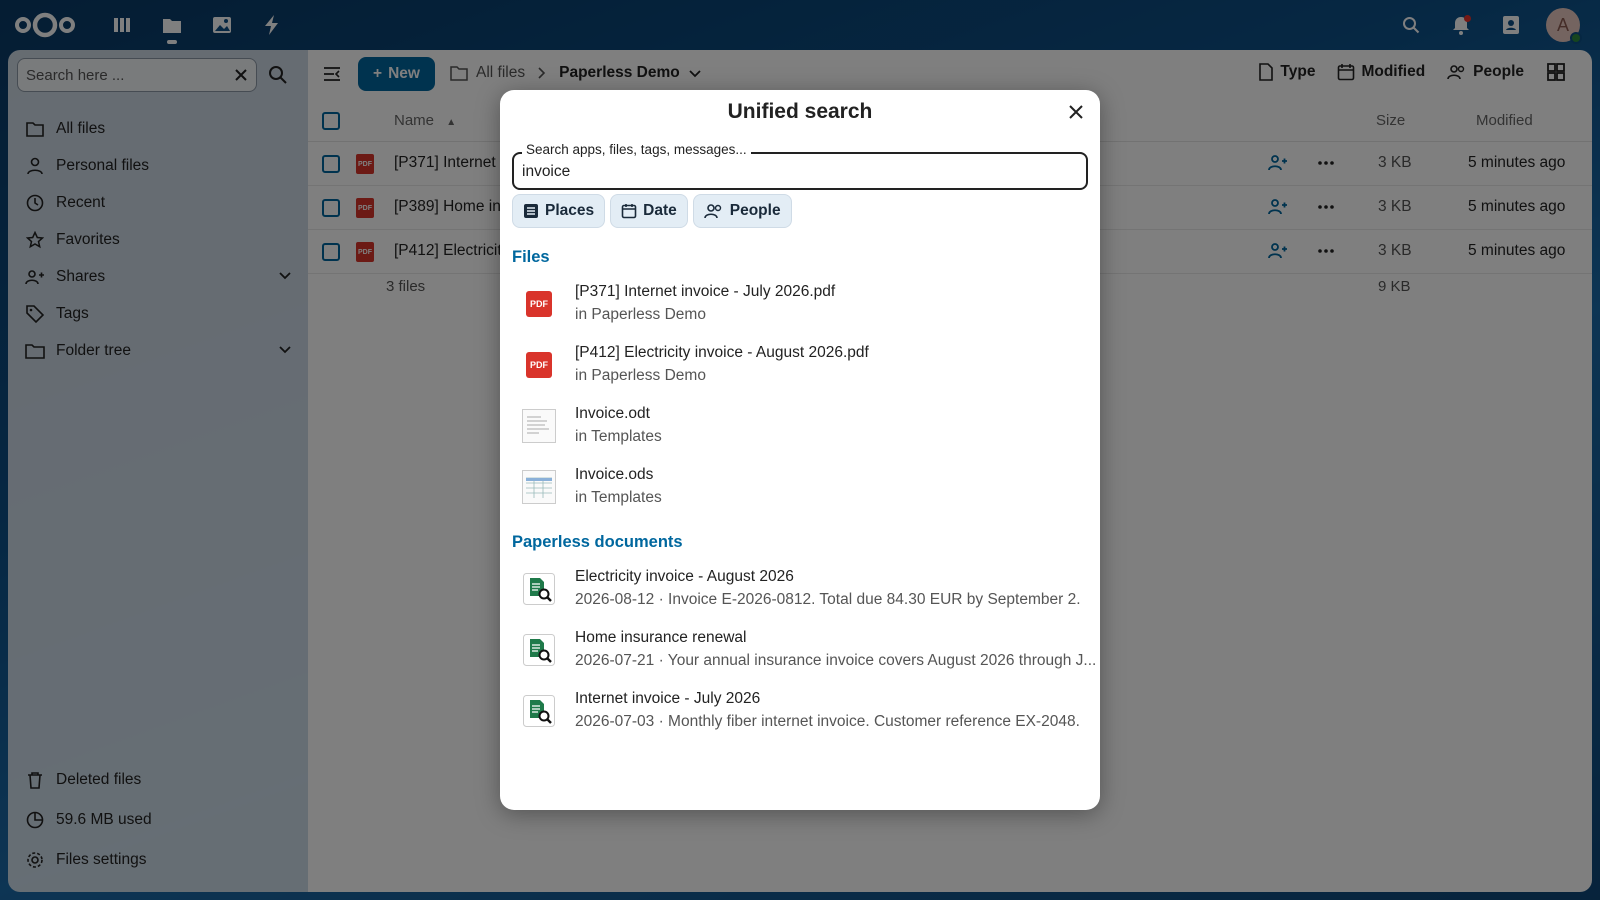 Image resolution: width=1600 pixels, height=900 pixels. I want to click on spreadsheet-thumbnail-icon, so click(539, 487).